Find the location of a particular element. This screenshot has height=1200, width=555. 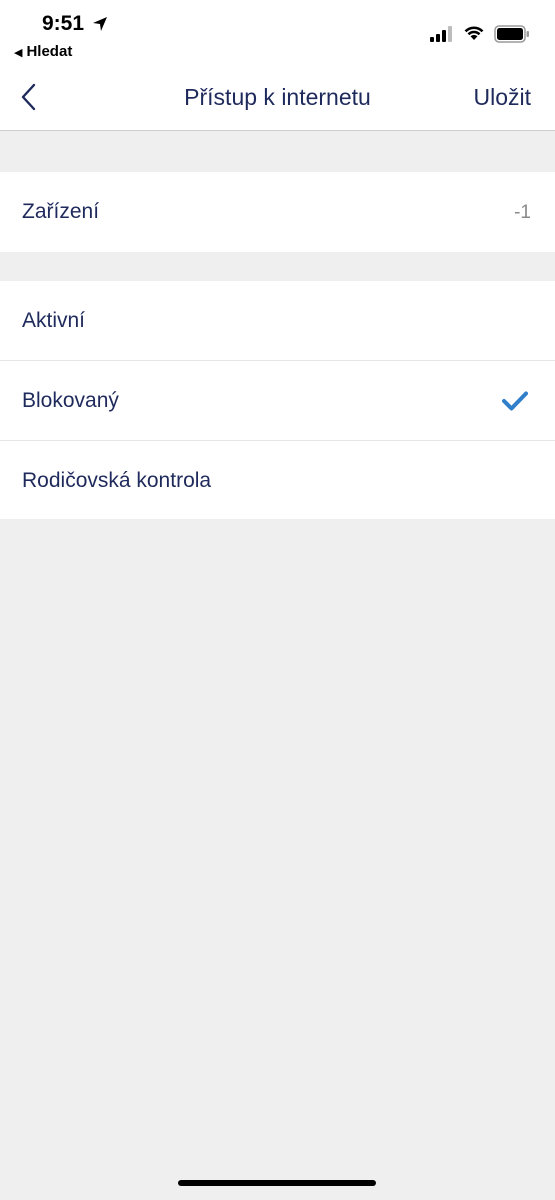

status-time: 9:51 is located at coordinates (63, 23).